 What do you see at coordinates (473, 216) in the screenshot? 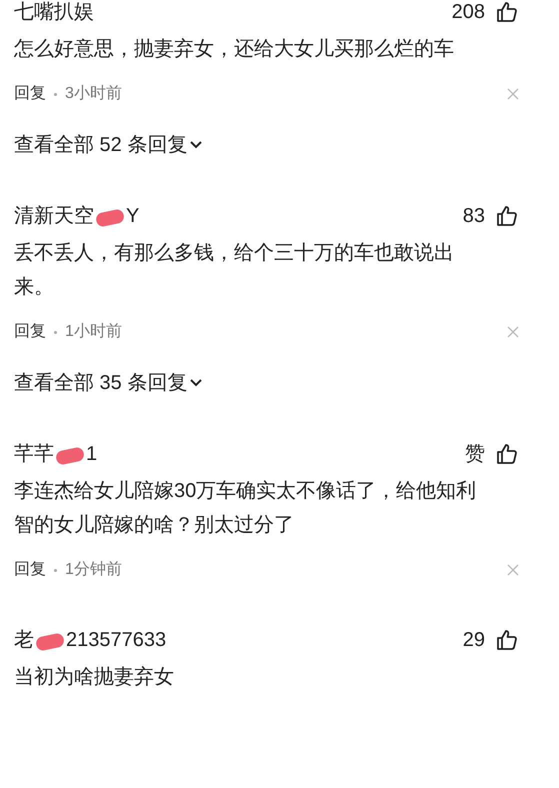
I see `like-count: 83` at bounding box center [473, 216].